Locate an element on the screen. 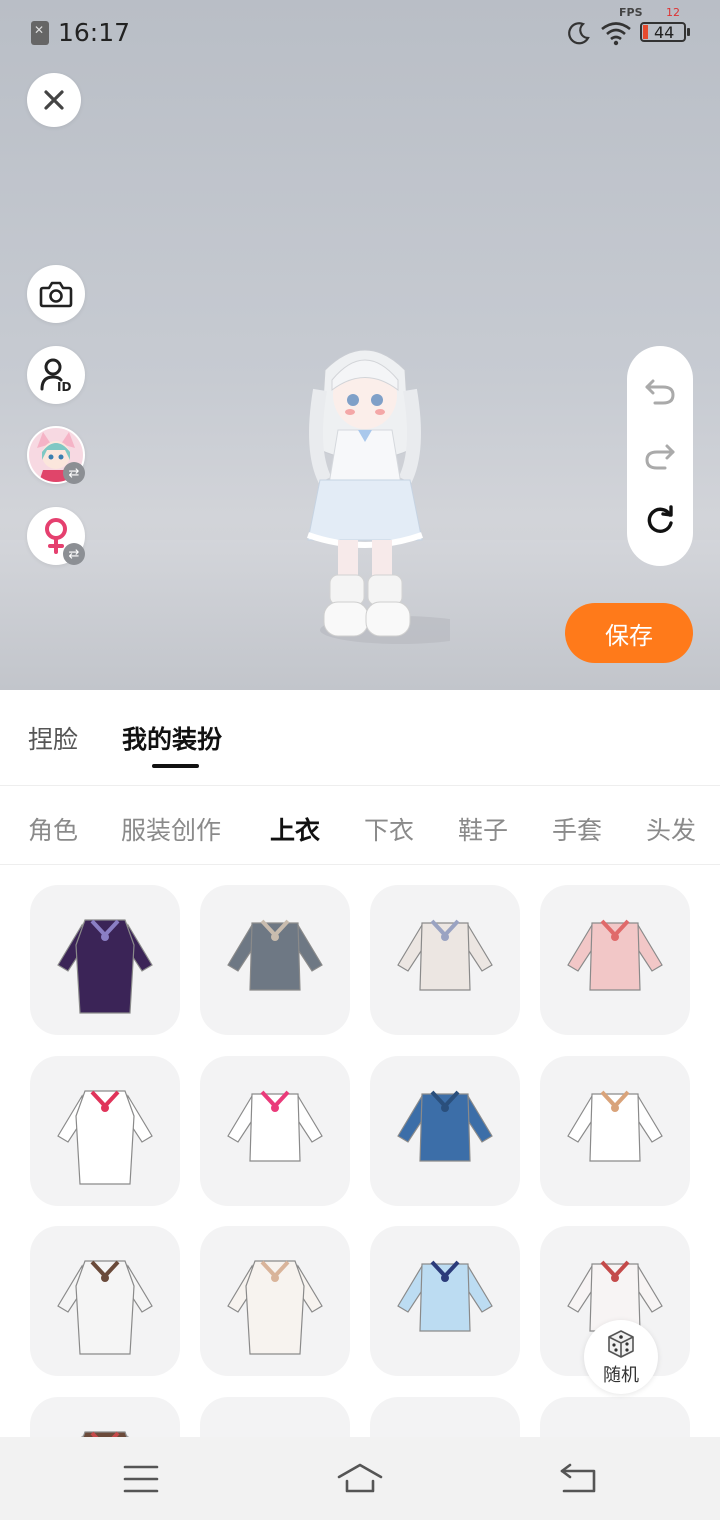 The height and width of the screenshot is (1520, 720). menu-icon is located at coordinates (141, 1479).